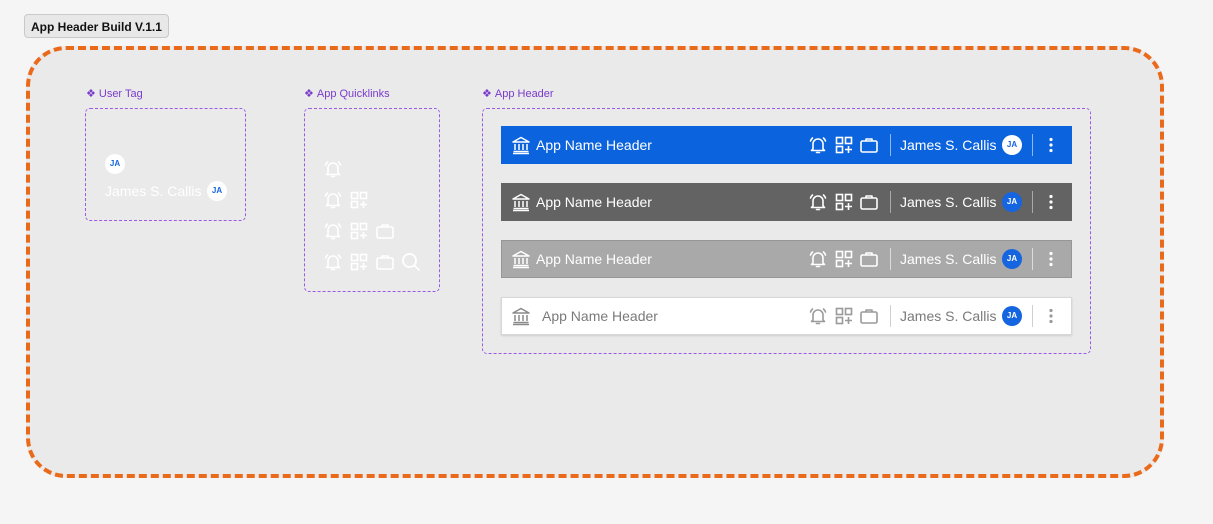 The width and height of the screenshot is (1213, 524). What do you see at coordinates (786, 259) in the screenshot?
I see `app-header-gray: App Name Header James S. Callis JA` at bounding box center [786, 259].